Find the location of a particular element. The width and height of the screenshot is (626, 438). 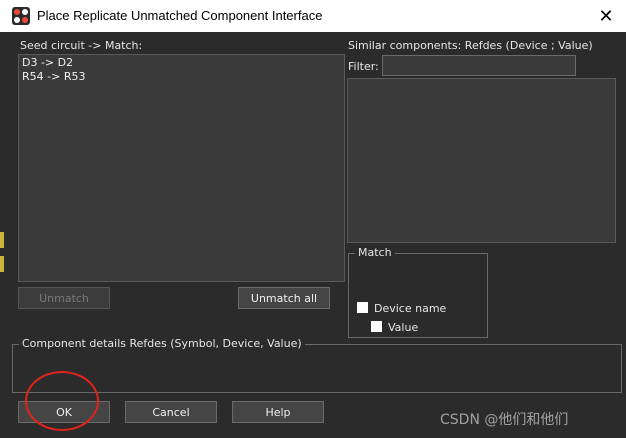

match-group-title: Match is located at coordinates (375, 252).